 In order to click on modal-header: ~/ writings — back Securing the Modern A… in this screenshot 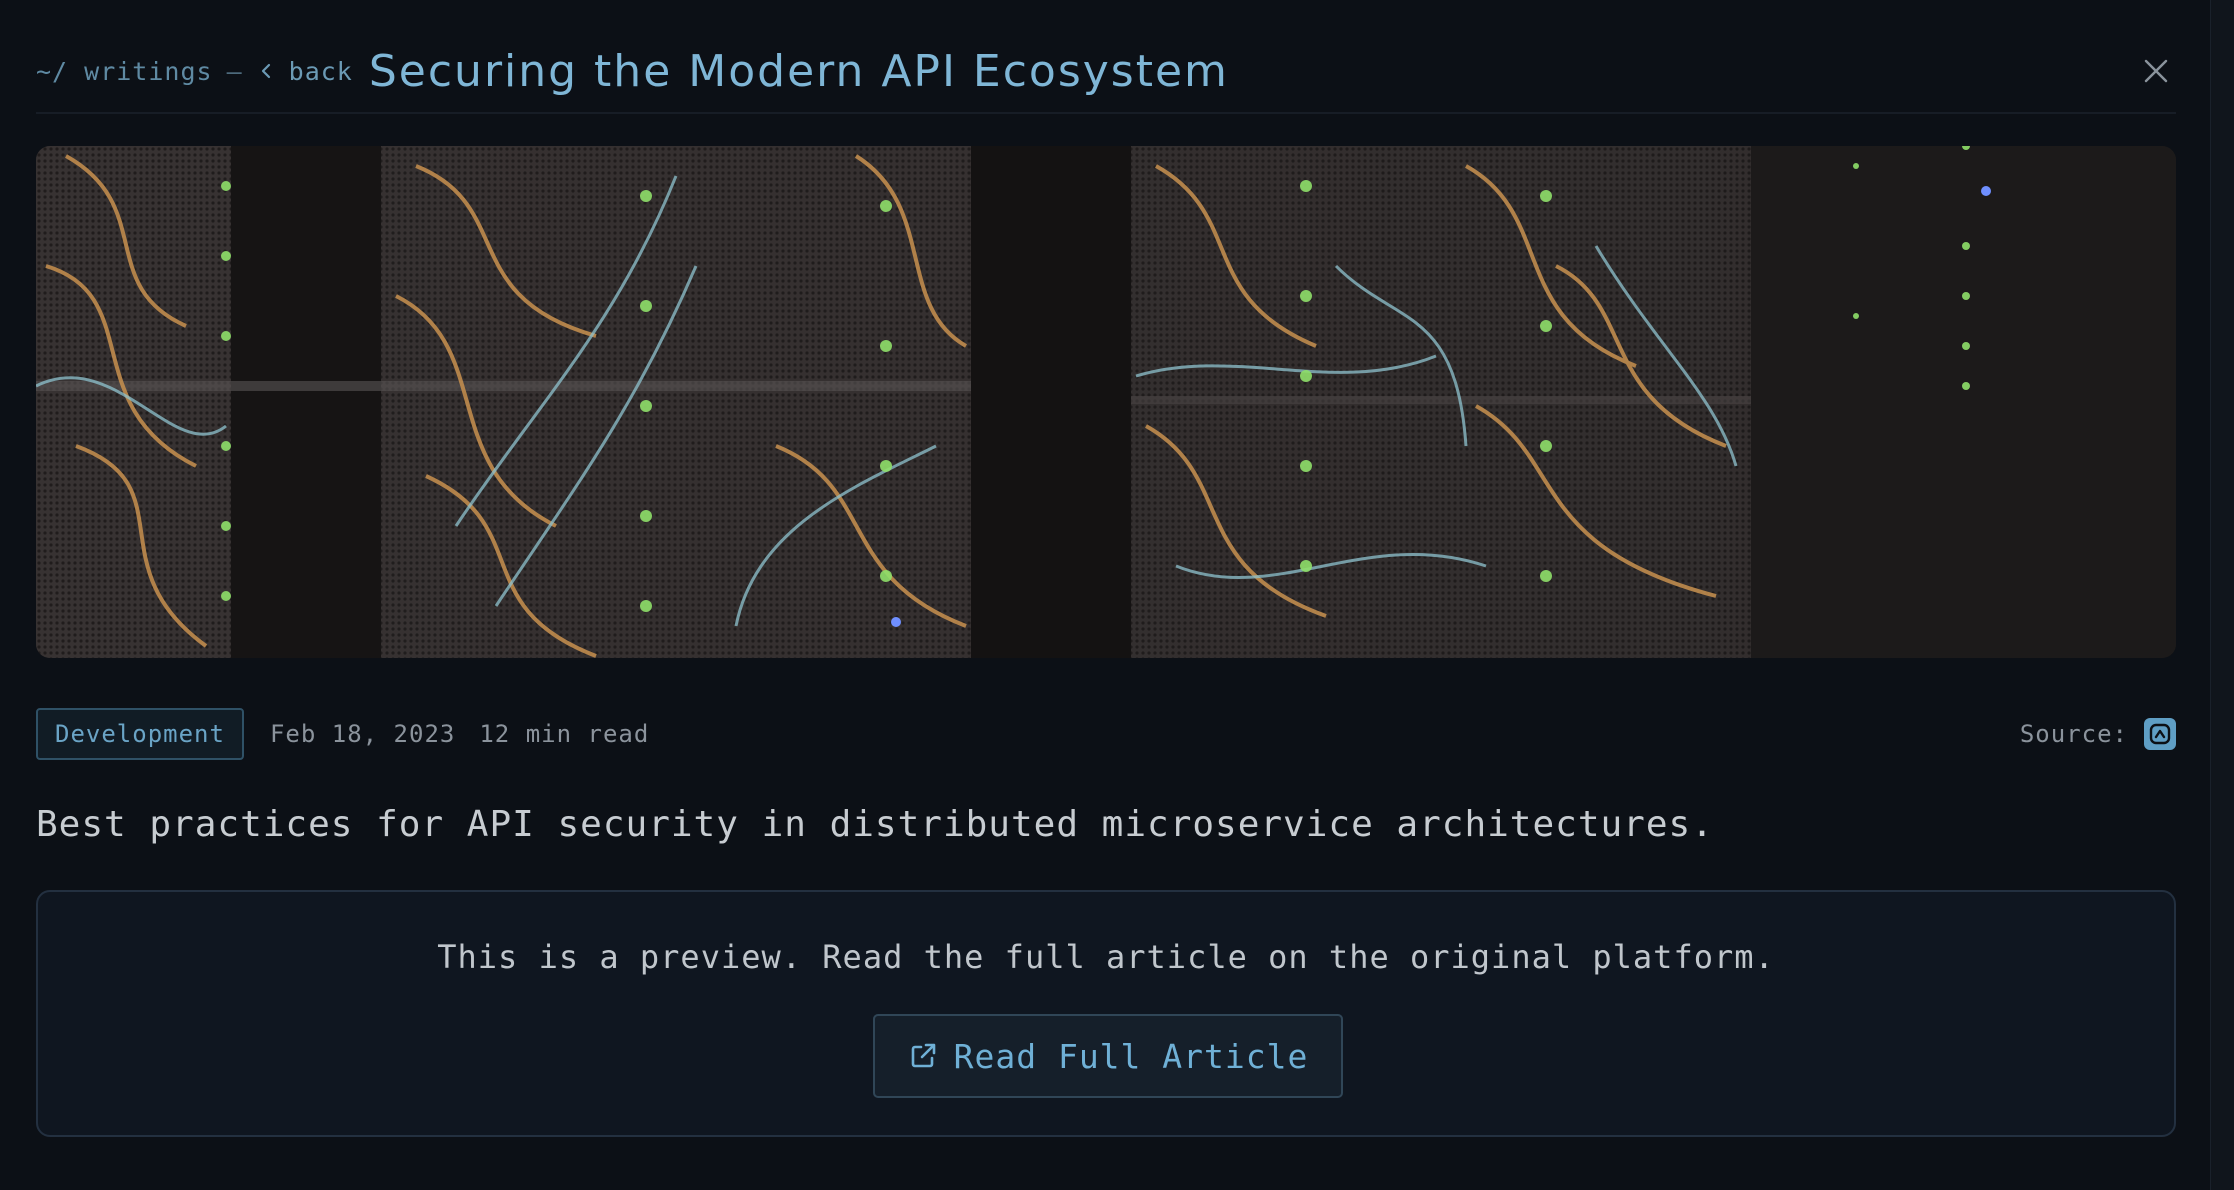, I will do `click(1106, 75)`.